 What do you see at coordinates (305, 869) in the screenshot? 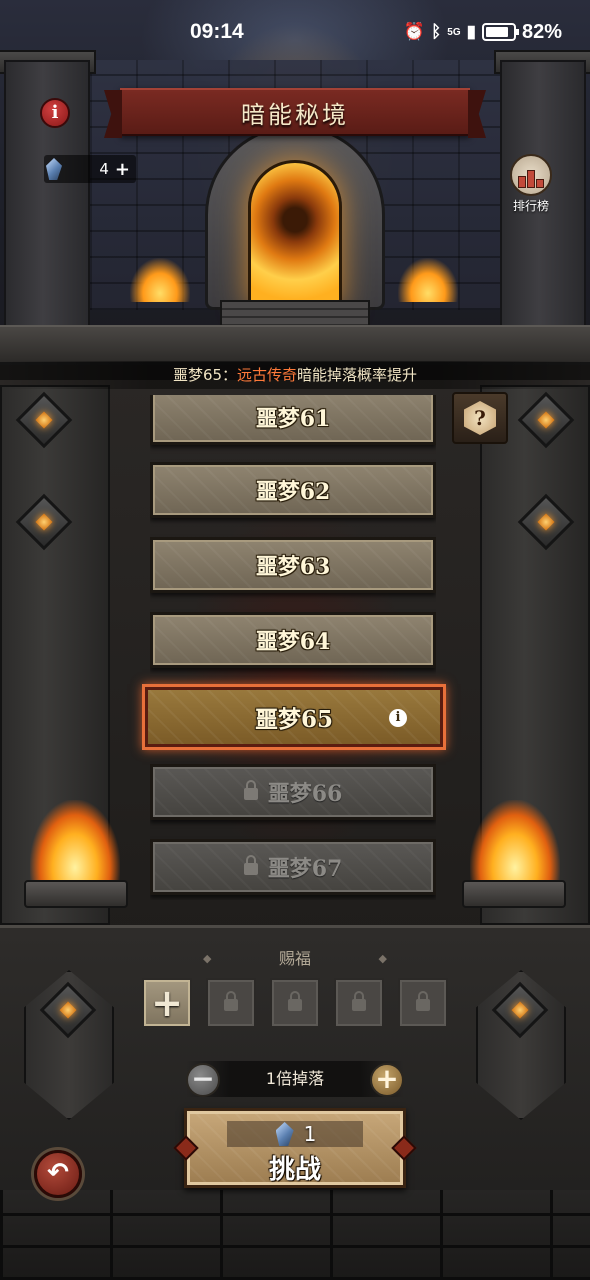
I see `level-name: 噩梦67` at bounding box center [305, 869].